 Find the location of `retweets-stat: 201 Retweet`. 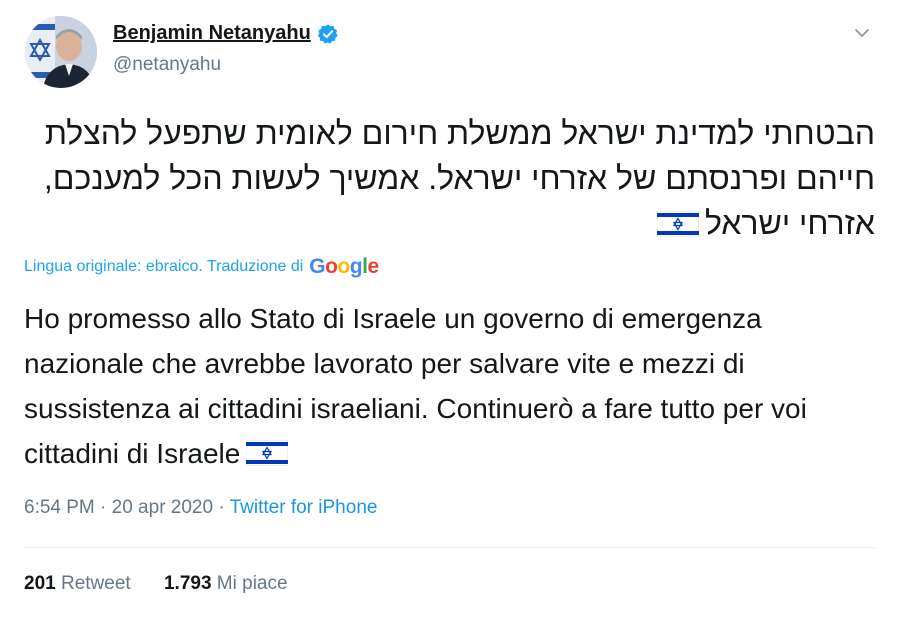

retweets-stat: 201 Retweet is located at coordinates (77, 583).